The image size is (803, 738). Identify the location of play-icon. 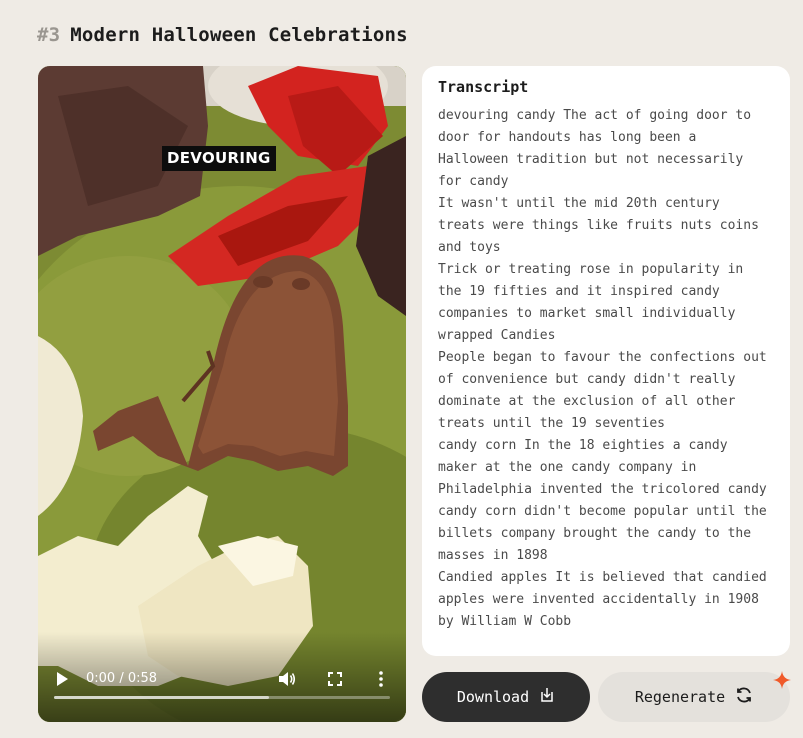
(62, 679).